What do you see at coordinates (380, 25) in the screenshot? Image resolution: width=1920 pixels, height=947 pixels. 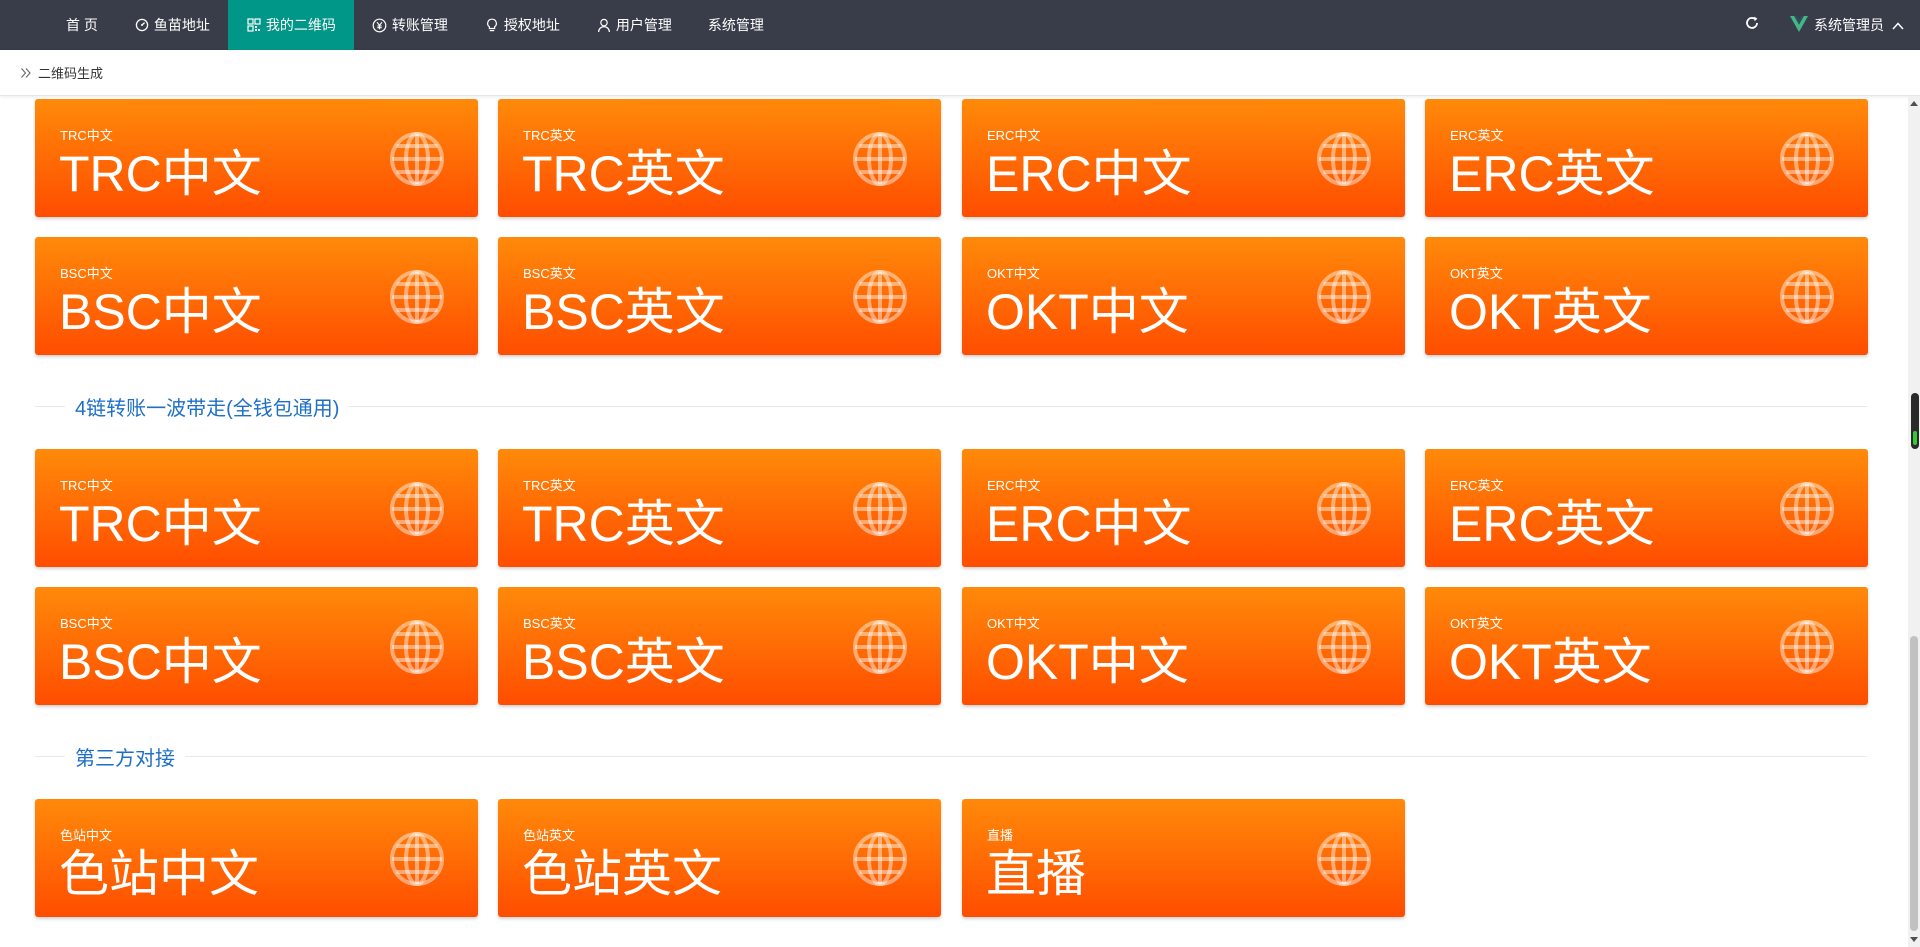 I see `yen-icon` at bounding box center [380, 25].